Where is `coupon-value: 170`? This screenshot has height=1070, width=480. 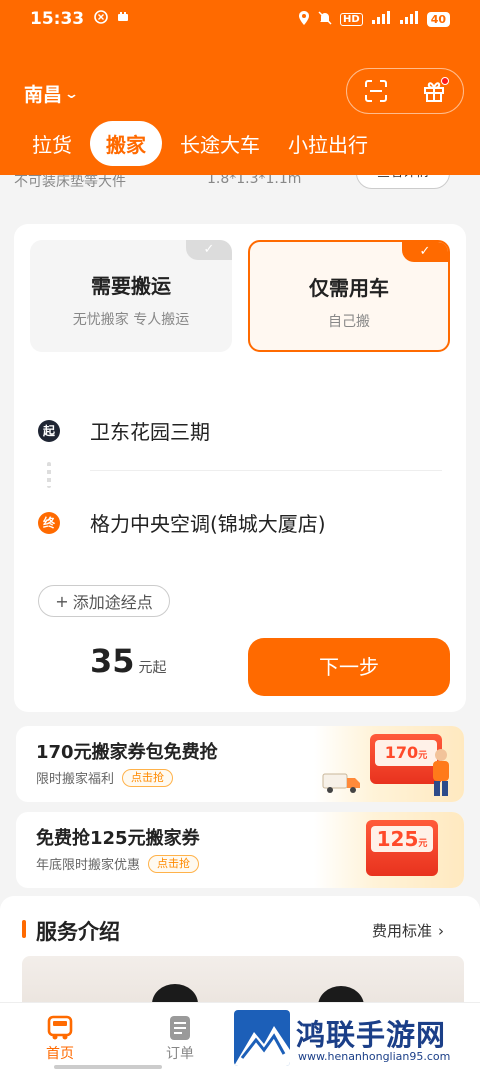
coupon-value: 170 is located at coordinates (401, 752).